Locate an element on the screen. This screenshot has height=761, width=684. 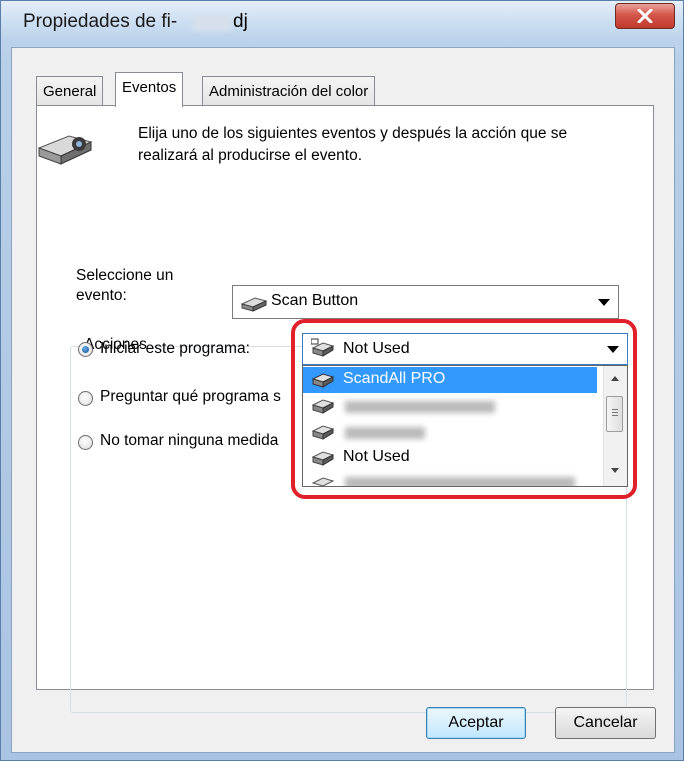
window-title-suffix: dj is located at coordinates (240, 21).